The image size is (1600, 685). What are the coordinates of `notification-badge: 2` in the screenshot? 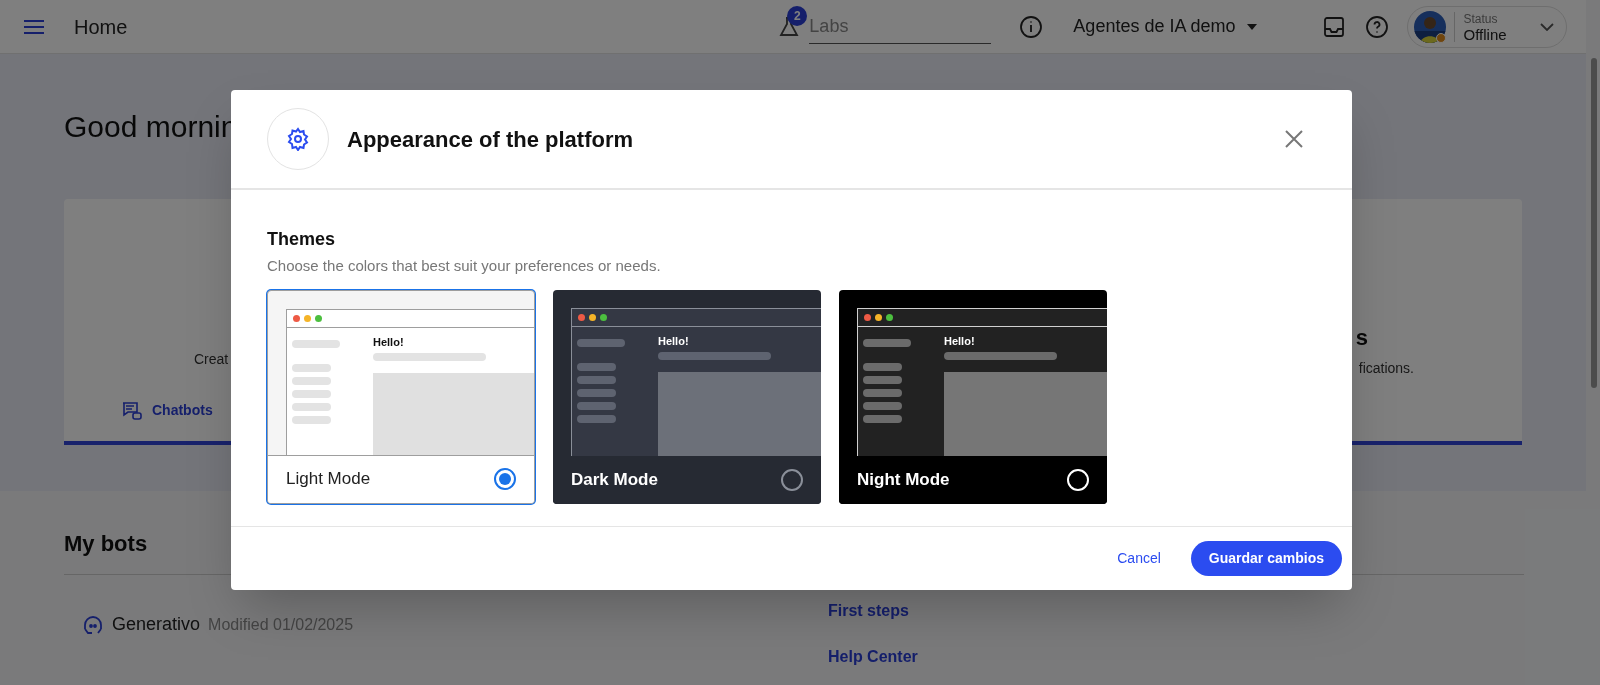 It's located at (797, 15).